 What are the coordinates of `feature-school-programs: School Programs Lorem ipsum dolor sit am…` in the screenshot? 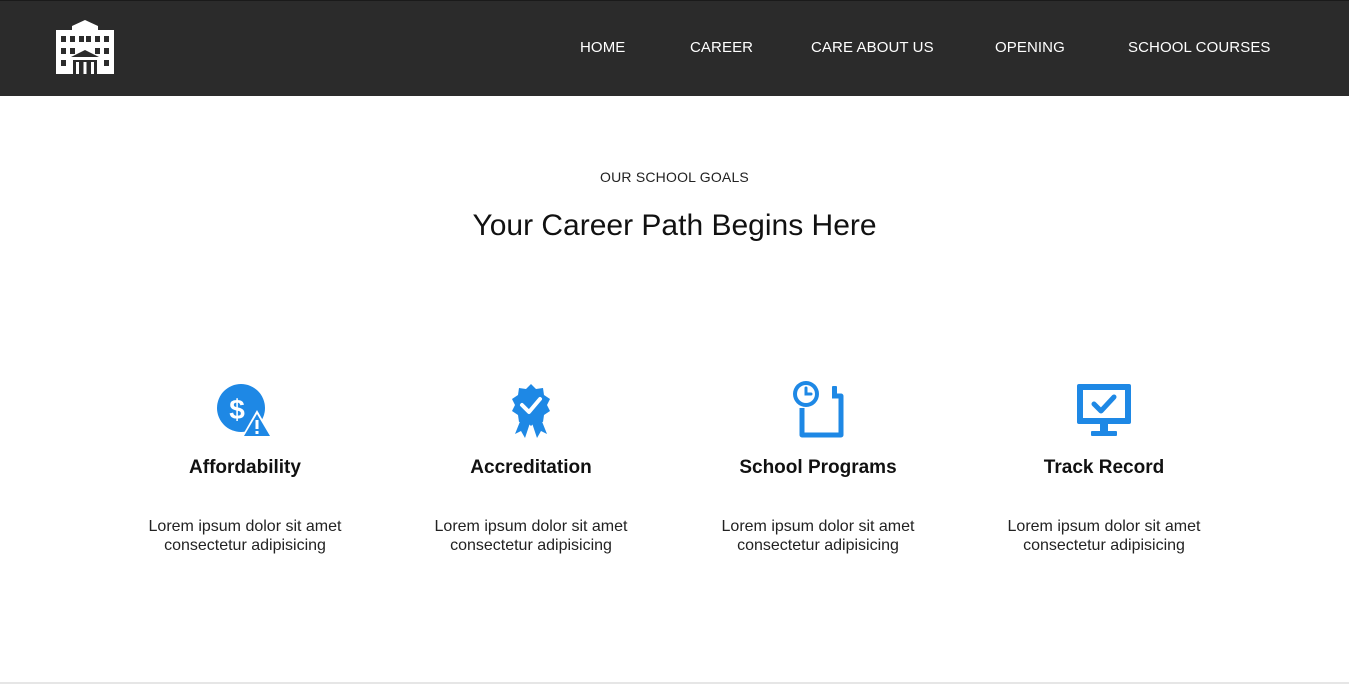 It's located at (818, 467).